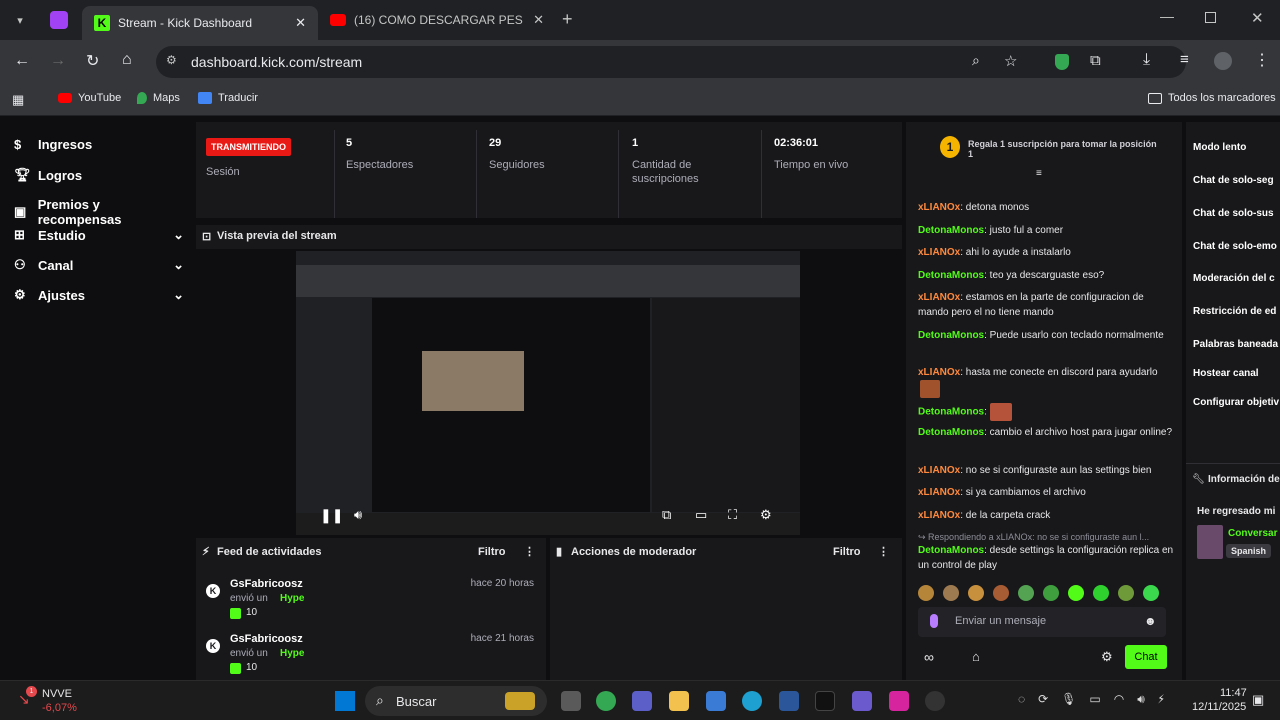 The image size is (1280, 720). I want to click on store-icon: ⌂, so click(976, 656).